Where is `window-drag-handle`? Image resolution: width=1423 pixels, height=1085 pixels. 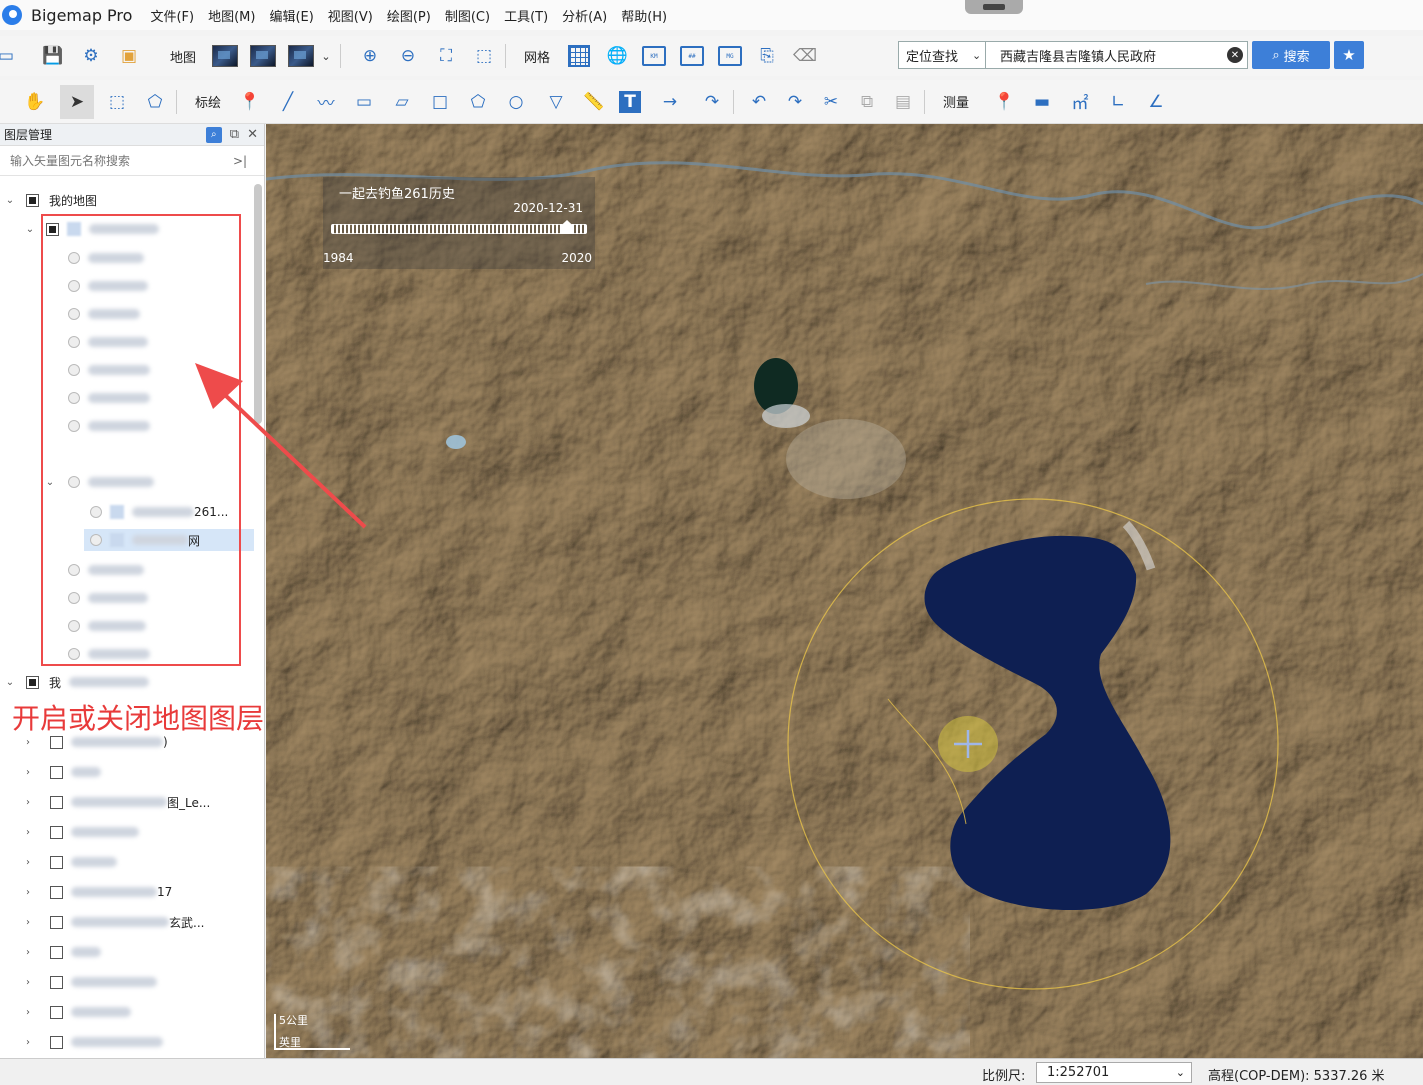
window-drag-handle is located at coordinates (994, 7).